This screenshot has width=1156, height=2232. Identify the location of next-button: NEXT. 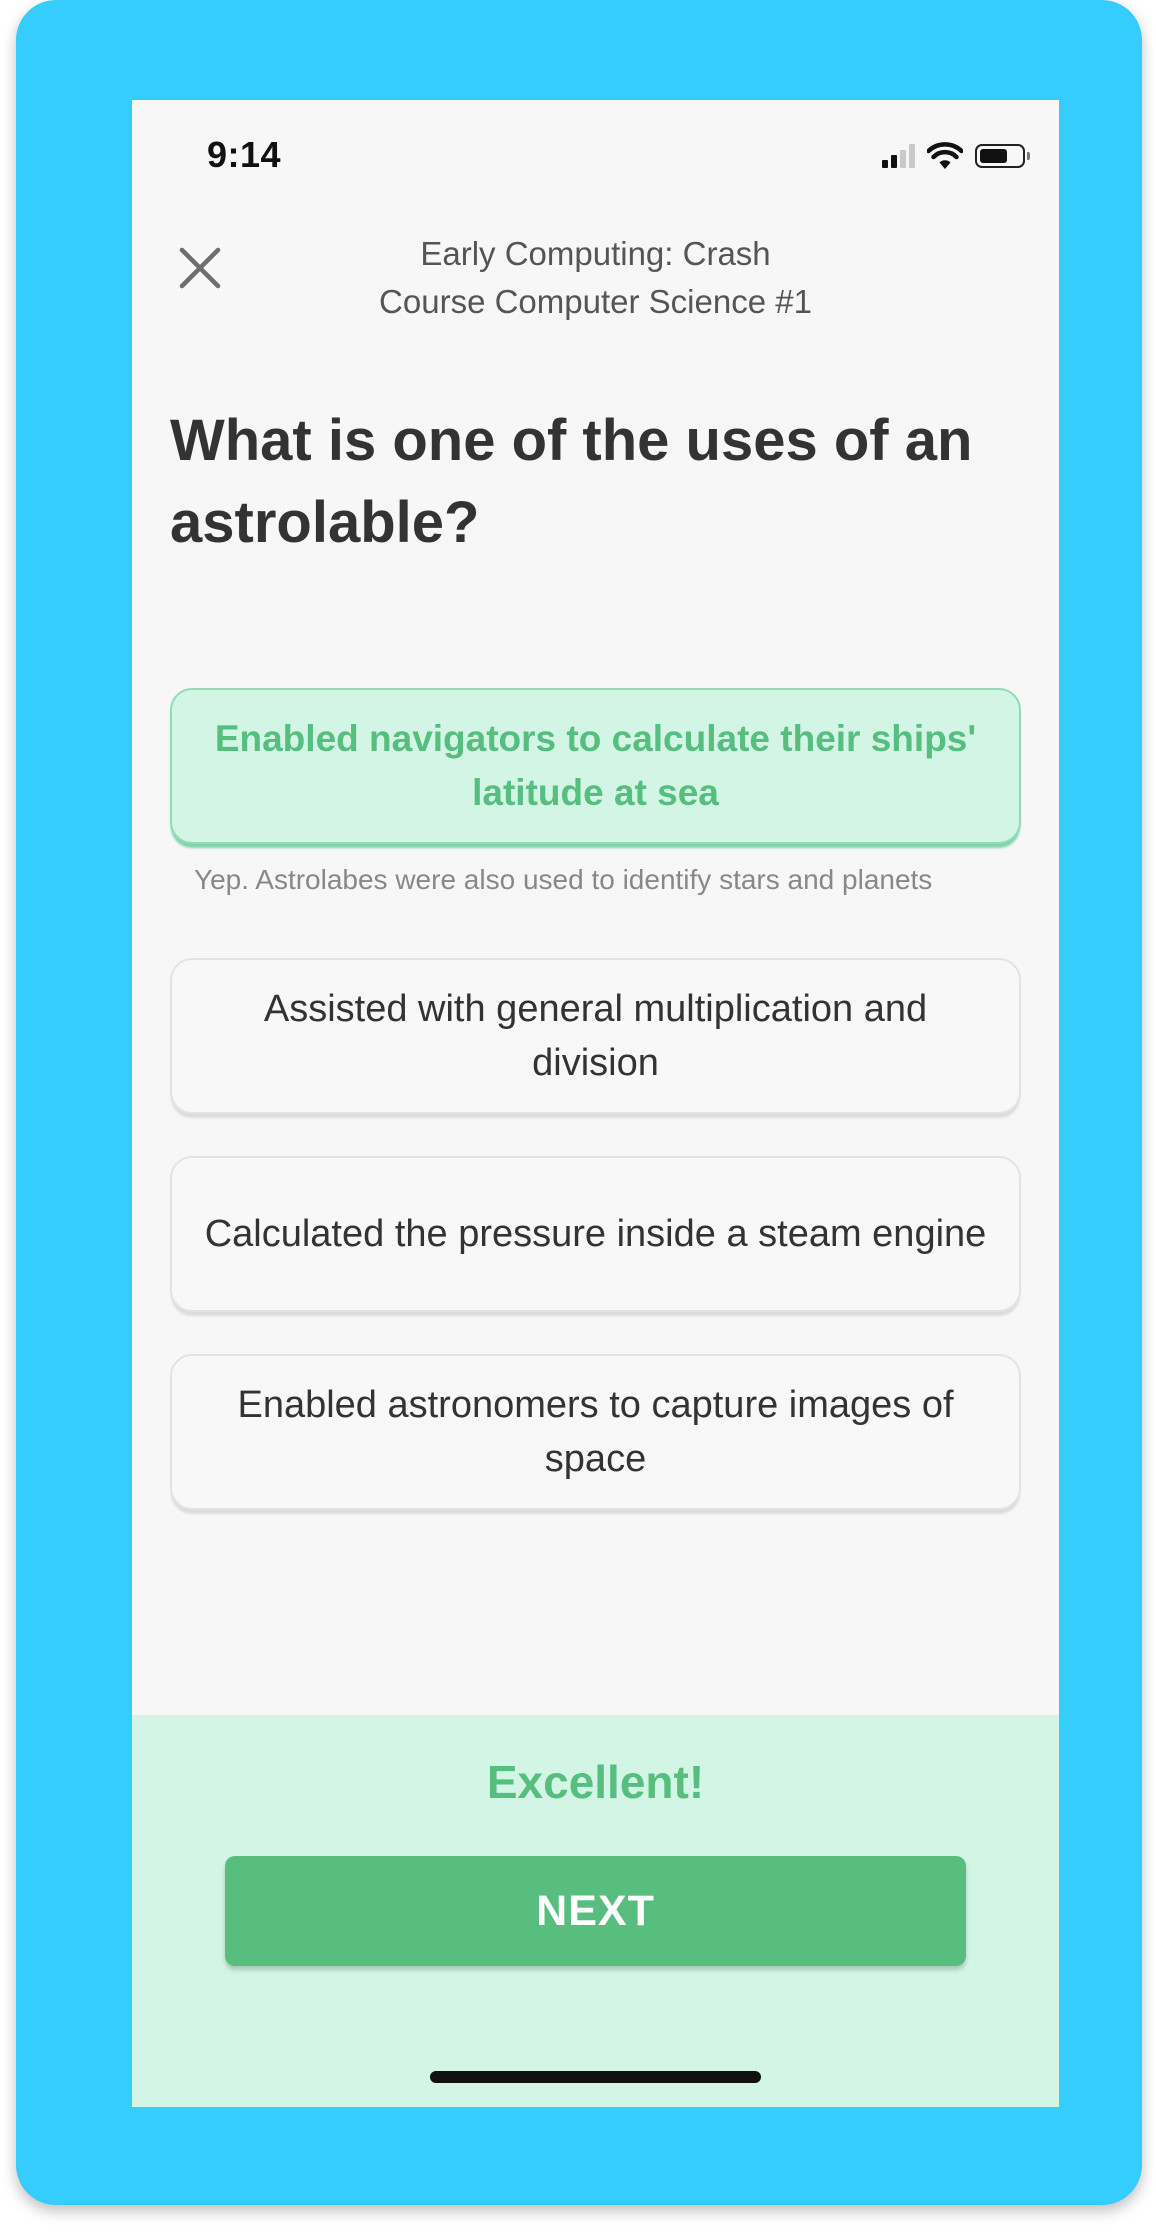
(595, 1911).